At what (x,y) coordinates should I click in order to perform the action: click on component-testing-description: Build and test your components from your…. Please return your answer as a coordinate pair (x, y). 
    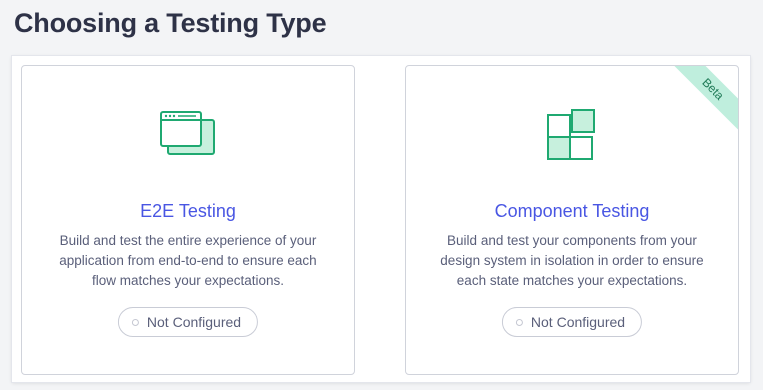
    Looking at the image, I should click on (572, 260).